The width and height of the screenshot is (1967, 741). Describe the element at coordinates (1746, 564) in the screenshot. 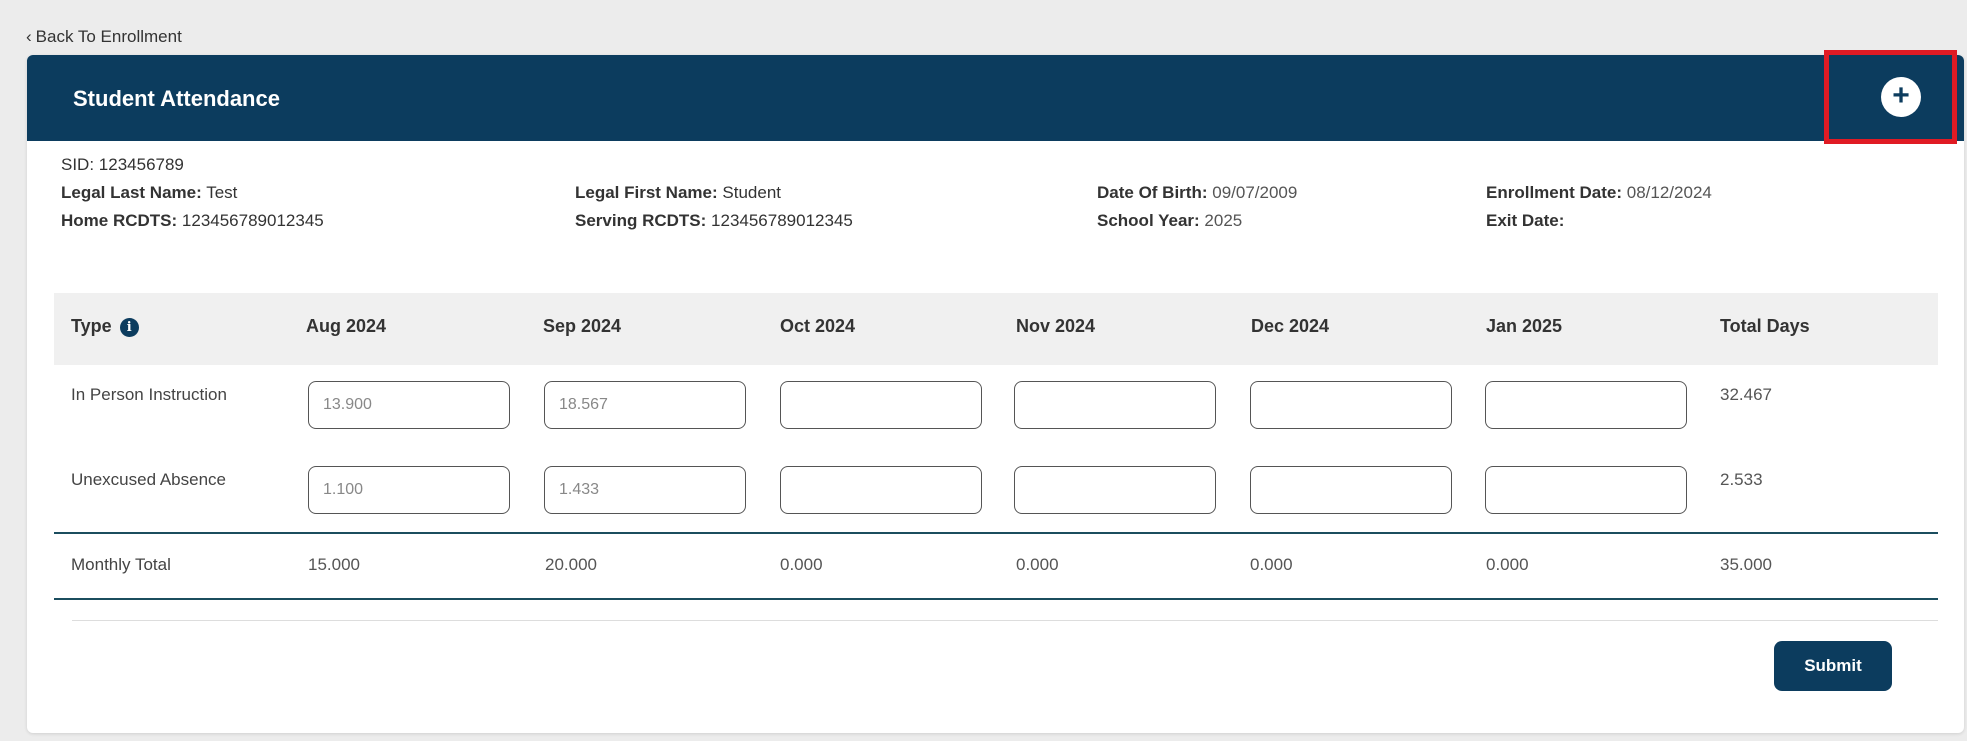

I see `monthly-total-sum: 35.000` at that location.